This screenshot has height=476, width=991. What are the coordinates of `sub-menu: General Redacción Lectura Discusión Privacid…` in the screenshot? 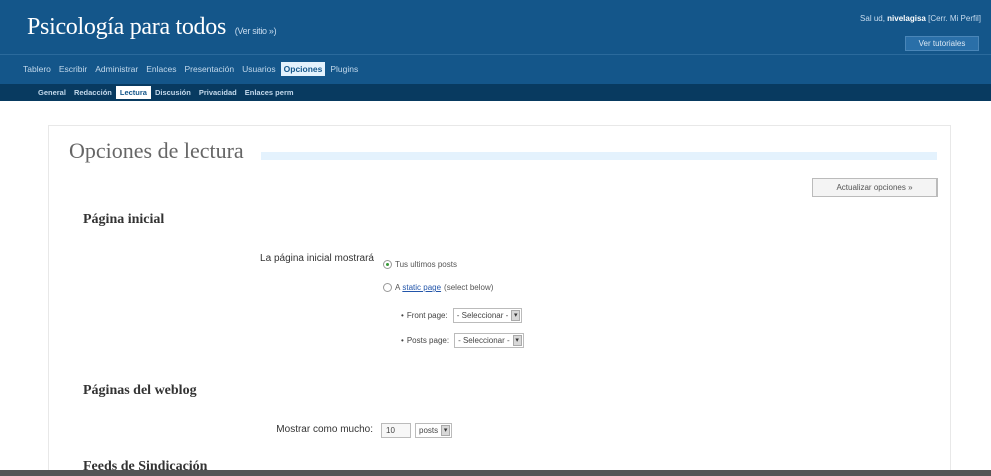 It's located at (495, 92).